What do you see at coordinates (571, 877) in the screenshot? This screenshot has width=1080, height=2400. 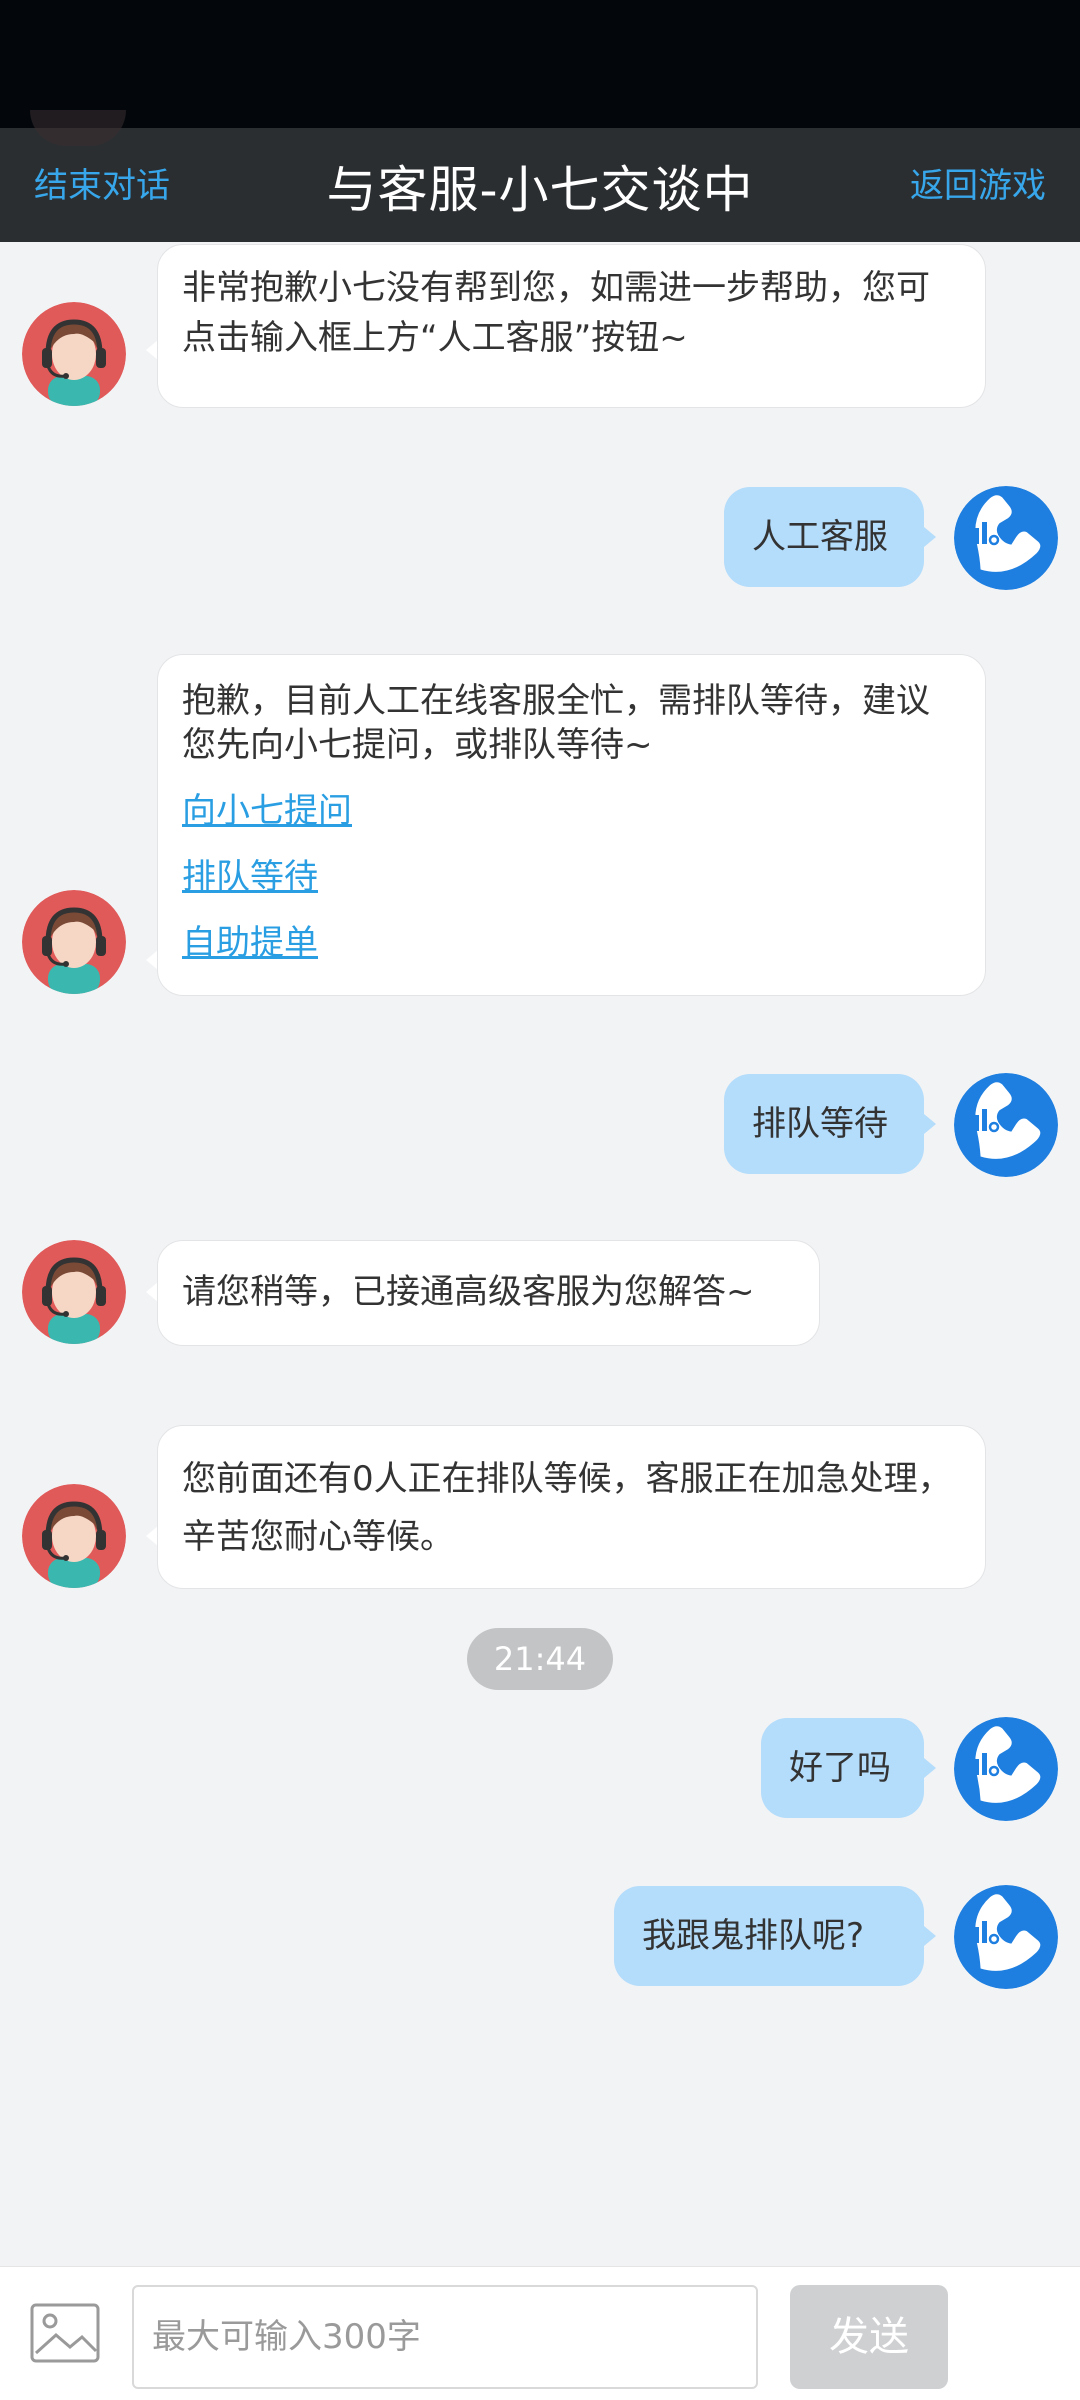 I see `link-queue-wait: 排队等待` at bounding box center [571, 877].